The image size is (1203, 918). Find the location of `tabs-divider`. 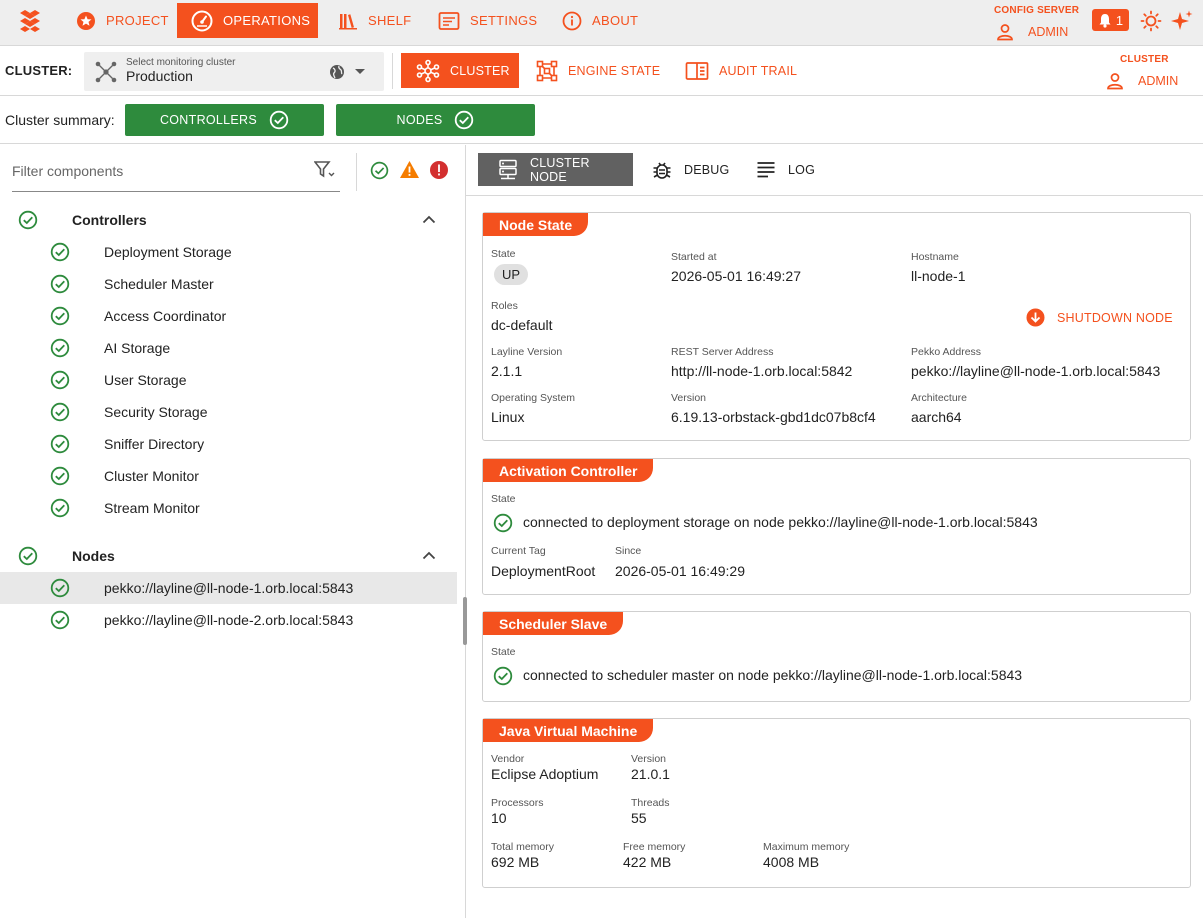

tabs-divider is located at coordinates (834, 195).